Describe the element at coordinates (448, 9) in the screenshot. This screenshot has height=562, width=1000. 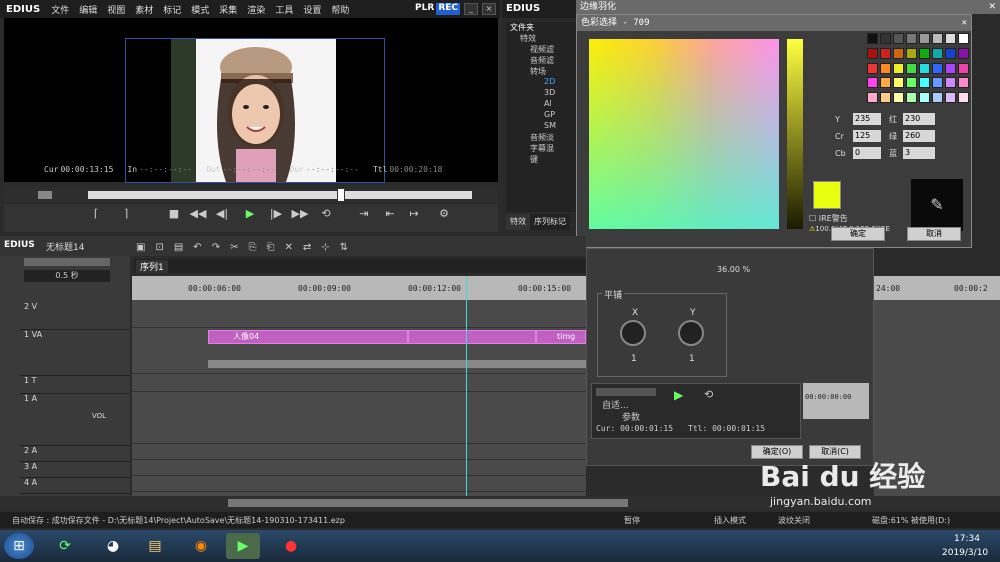
I see `rec-mode: REC` at that location.